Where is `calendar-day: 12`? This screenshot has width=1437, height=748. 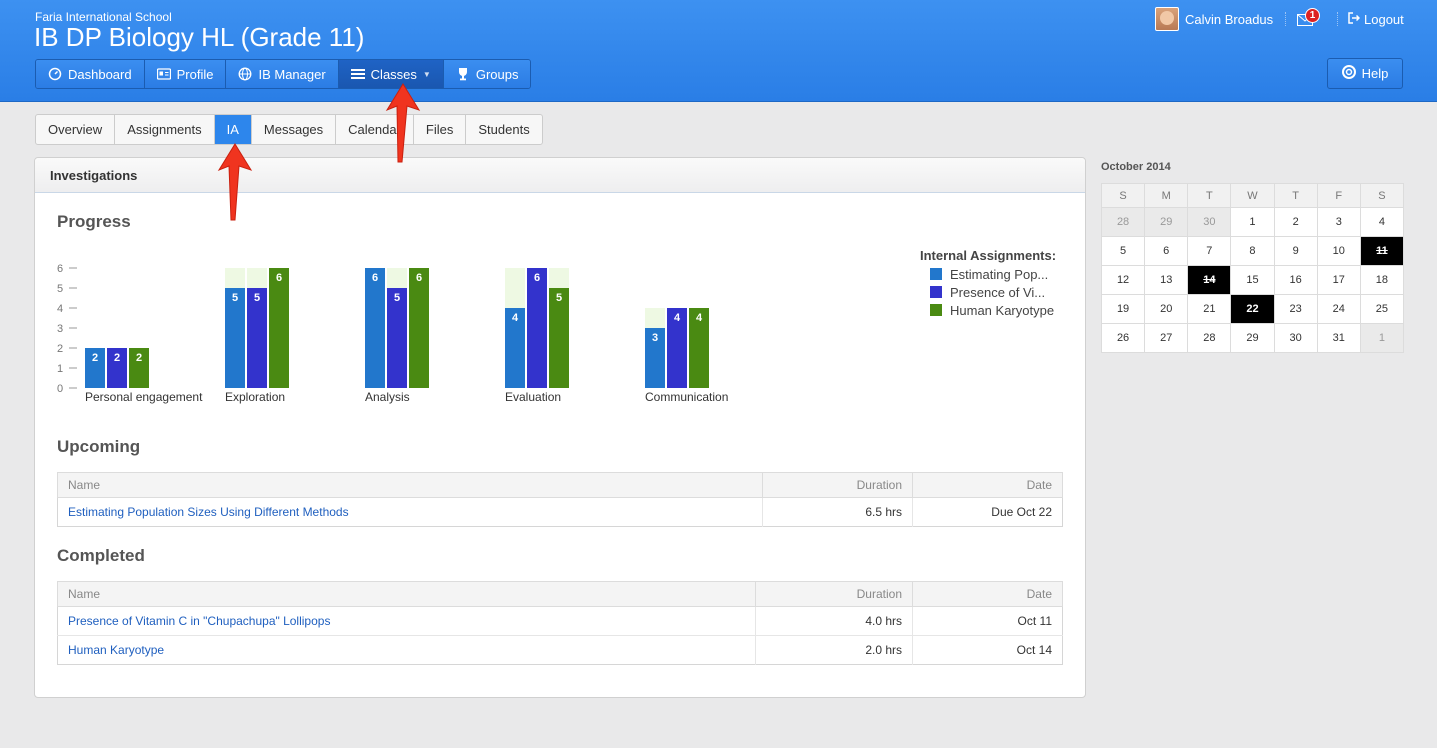 calendar-day: 12 is located at coordinates (1123, 280).